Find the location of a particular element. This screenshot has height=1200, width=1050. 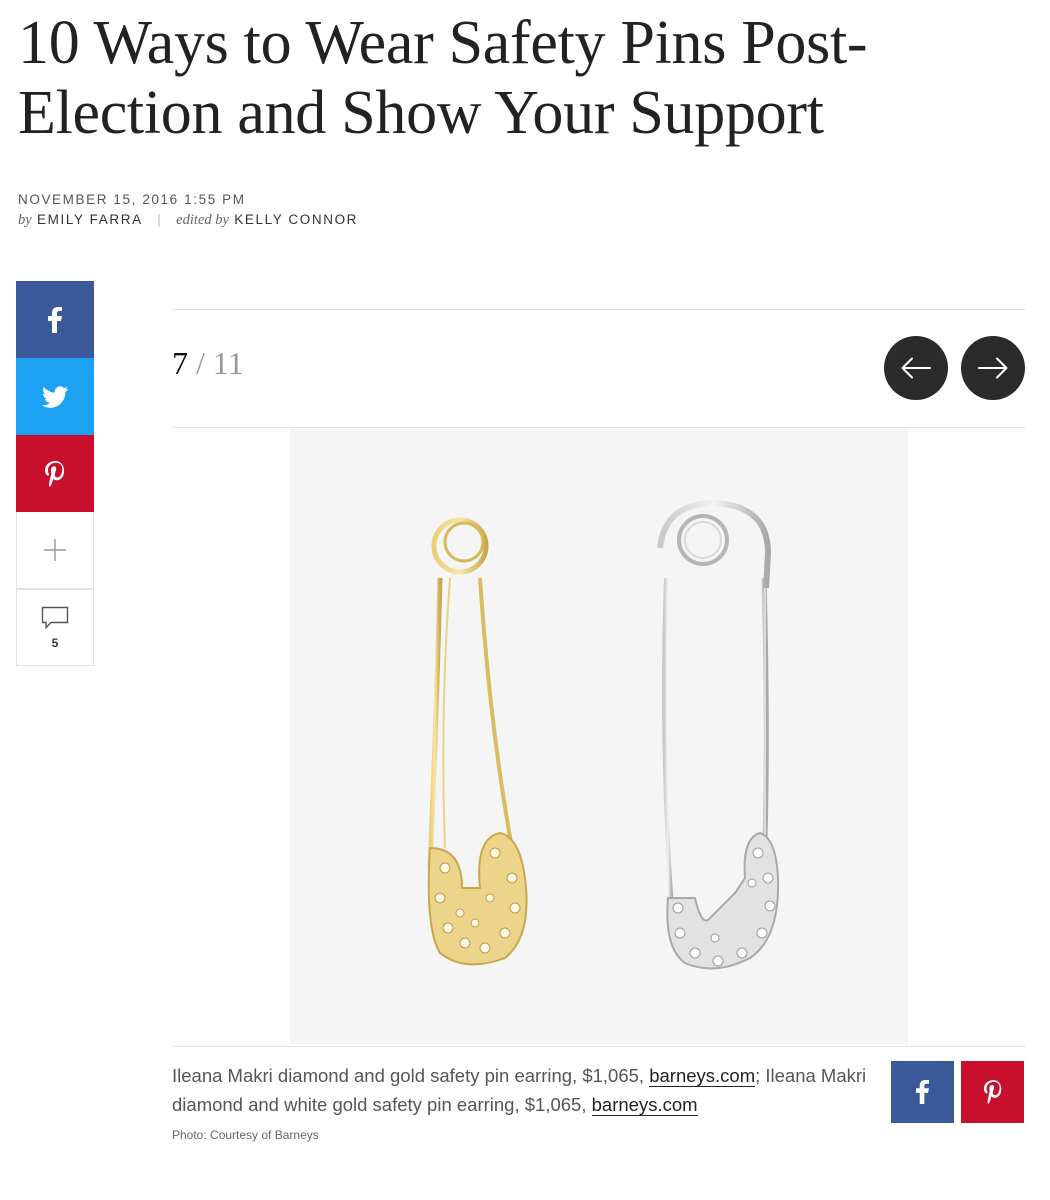

gold-safety-pin is located at coordinates (477, 741).